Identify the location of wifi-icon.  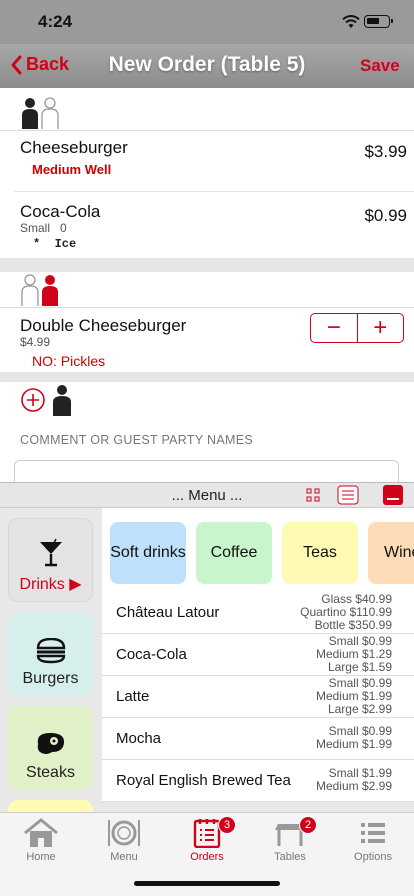
(351, 24).